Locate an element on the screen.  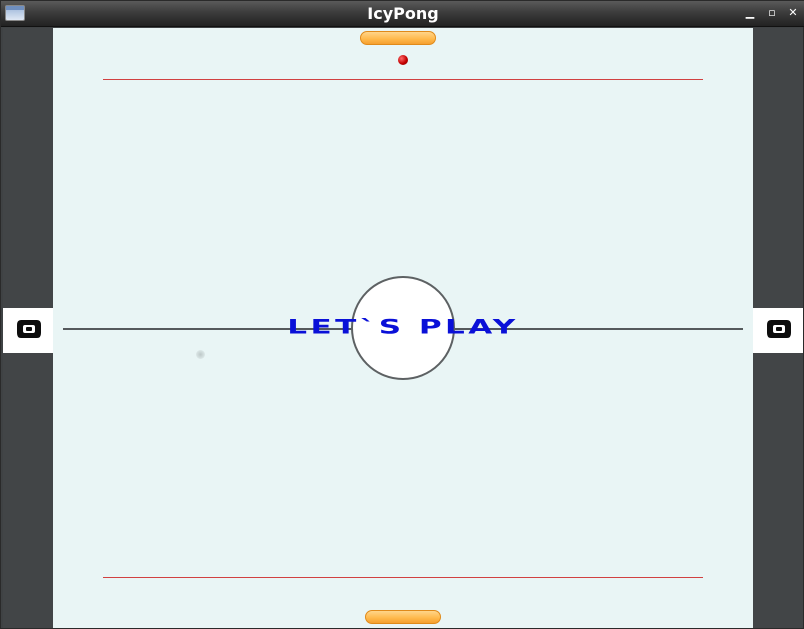
puck-ball is located at coordinates (403, 60).